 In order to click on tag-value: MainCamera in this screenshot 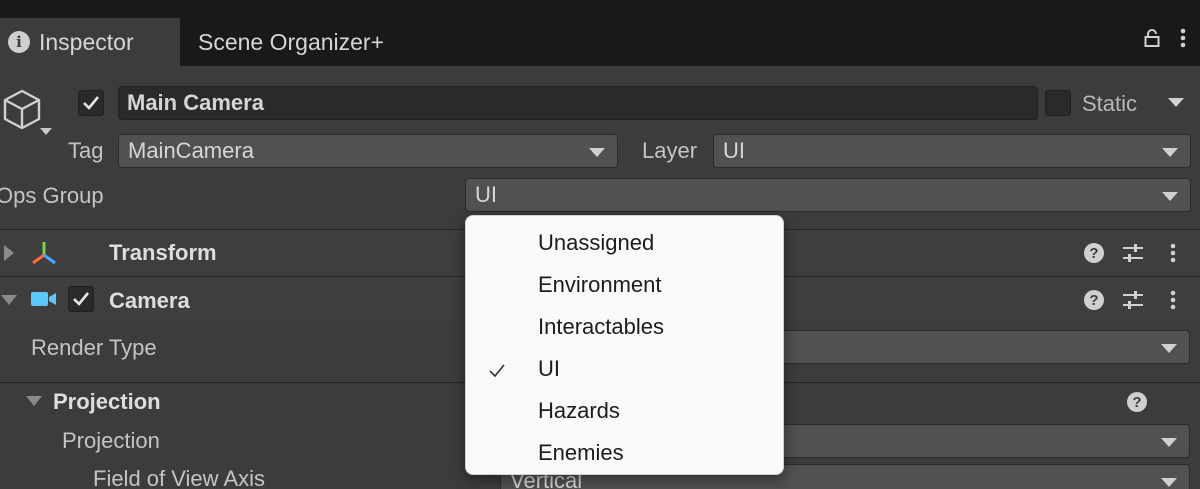, I will do `click(191, 150)`.